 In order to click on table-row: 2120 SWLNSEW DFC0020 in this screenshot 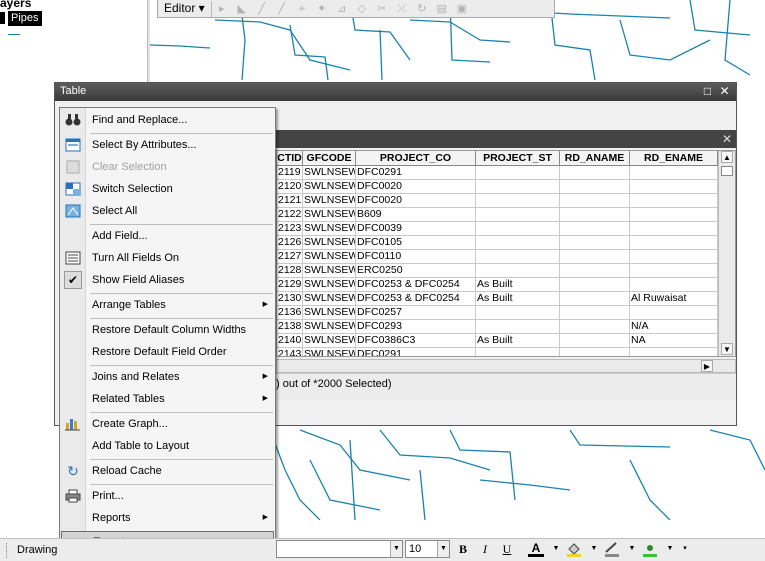, I will do `click(497, 187)`.